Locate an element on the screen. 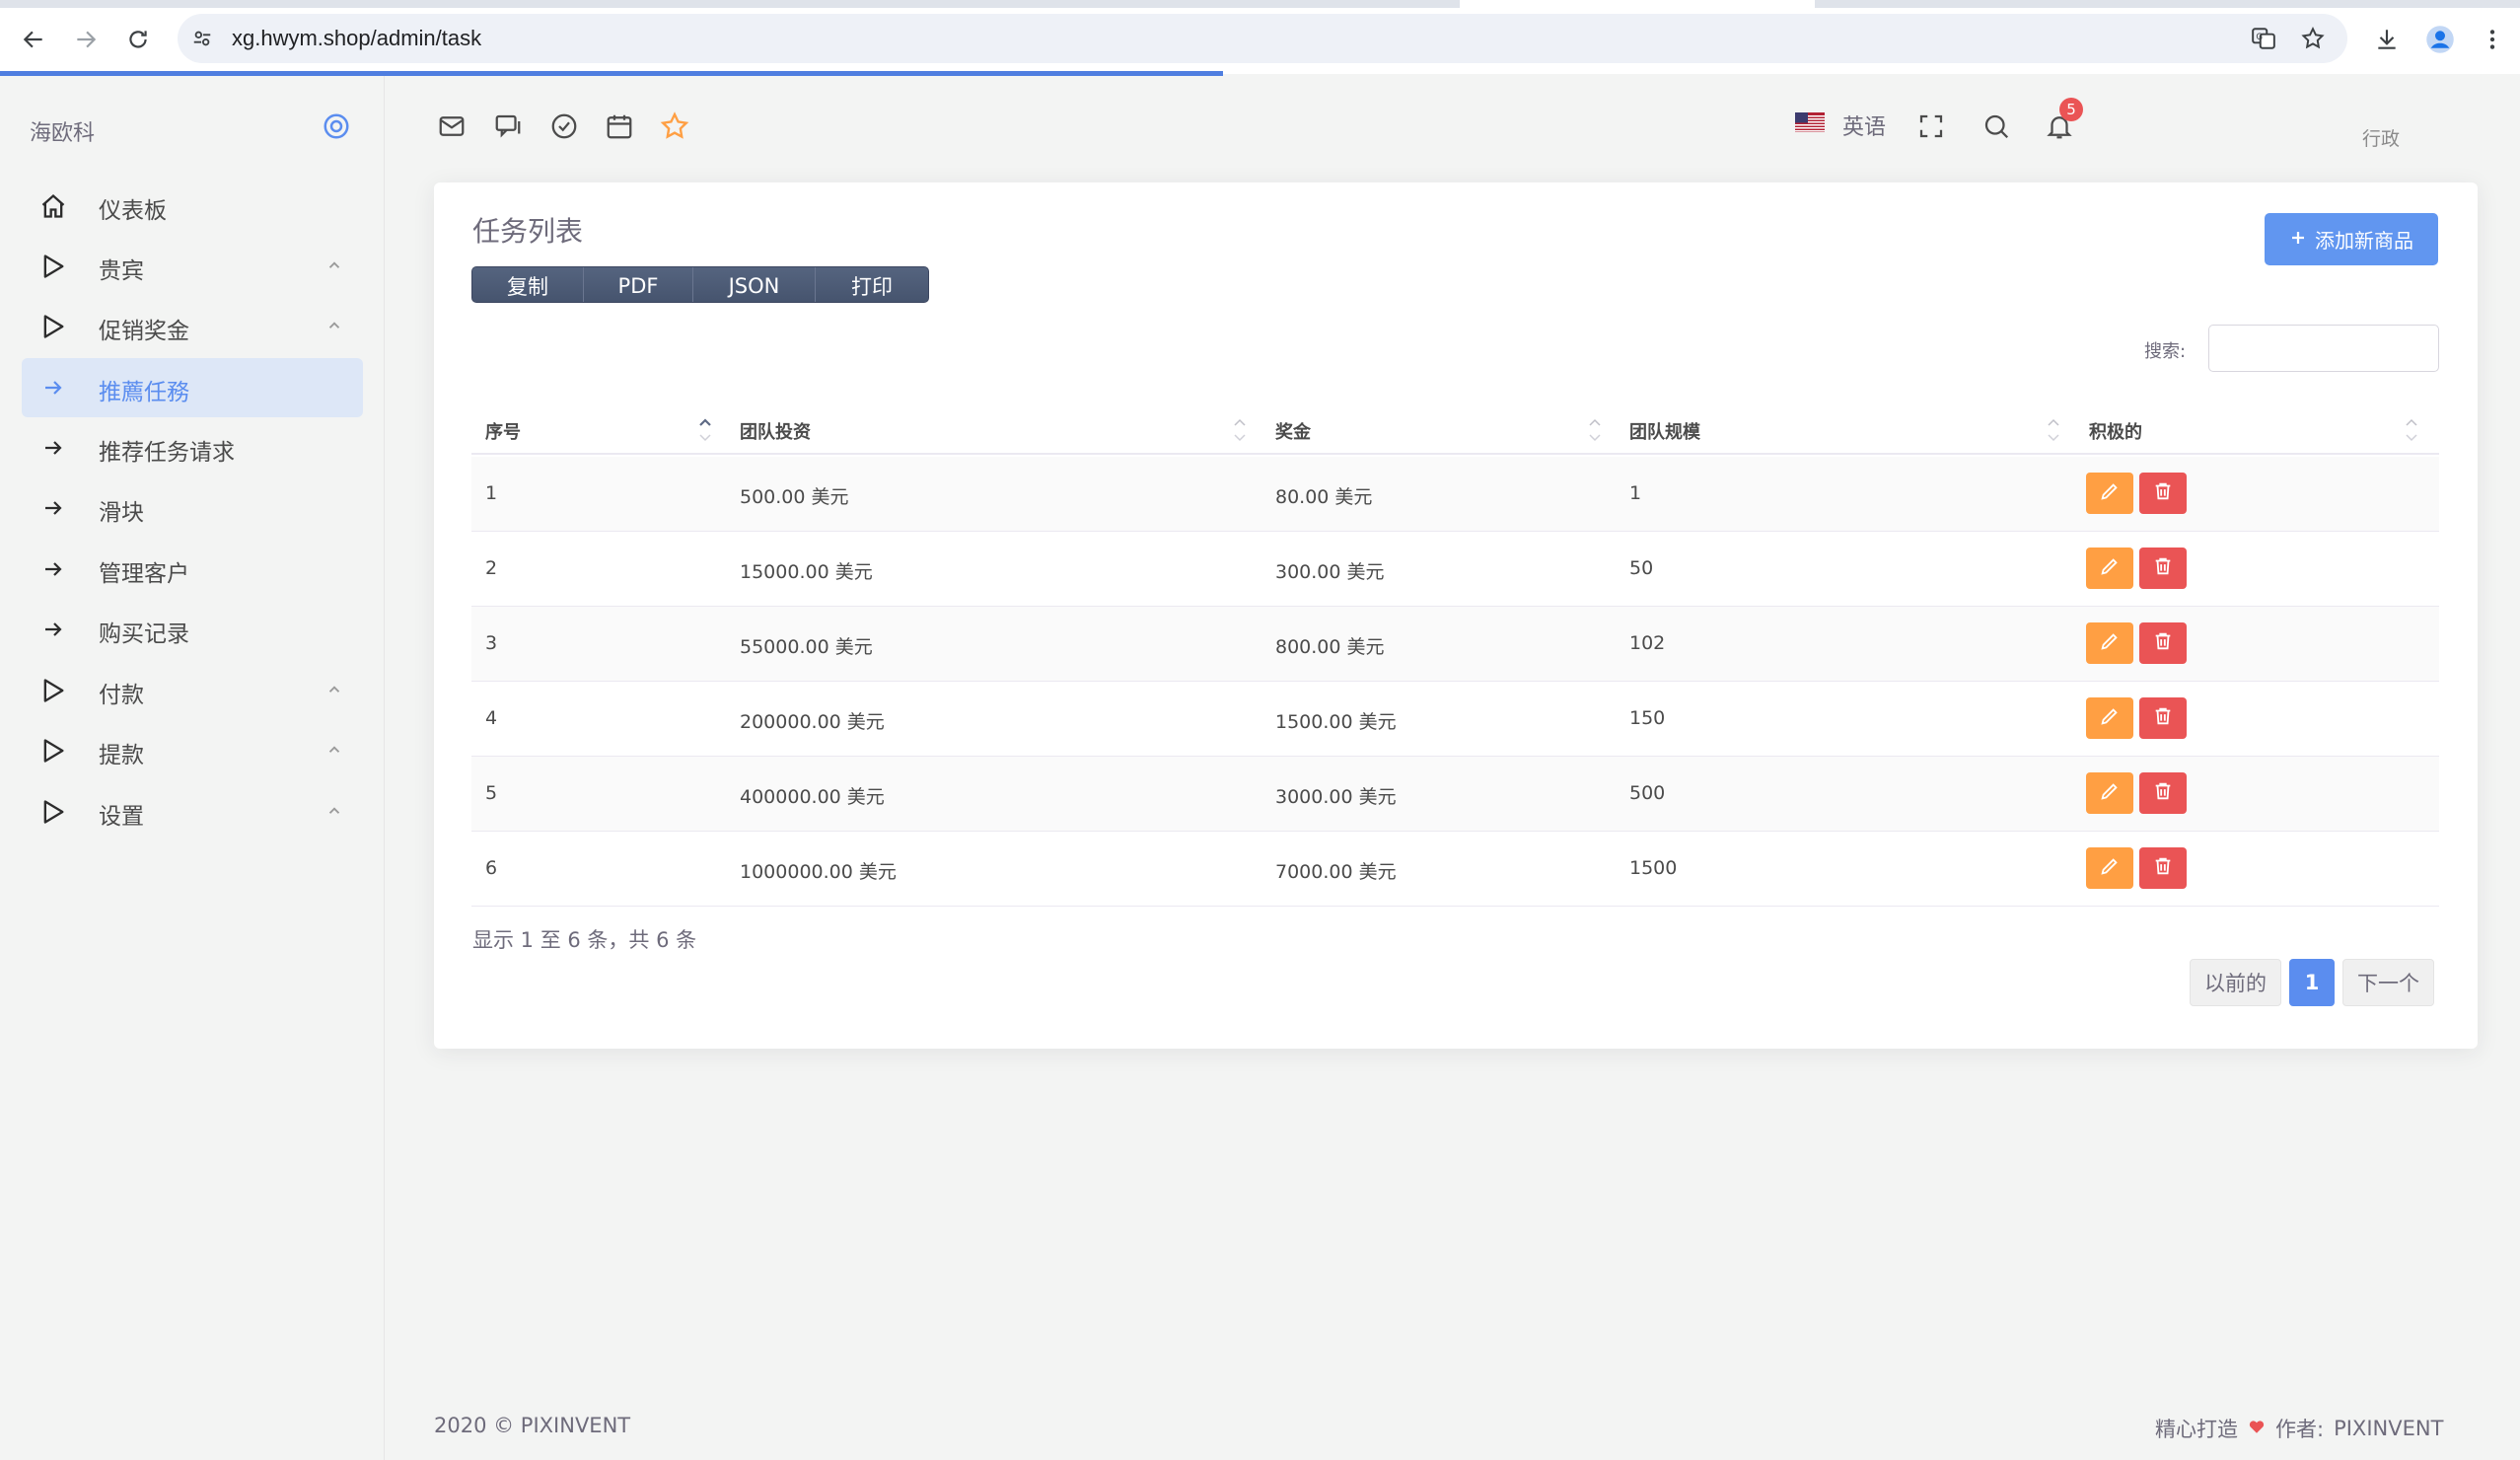 This screenshot has width=2520, height=1460. chat-icon is located at coordinates (508, 126).